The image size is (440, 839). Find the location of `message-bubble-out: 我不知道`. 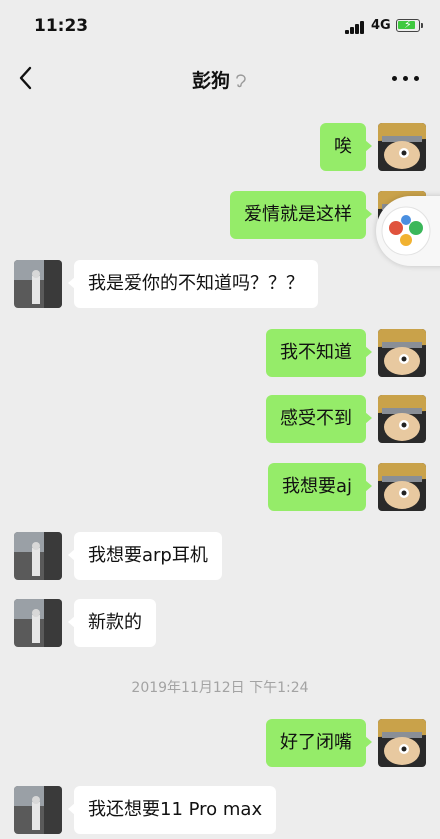

message-bubble-out: 我不知道 is located at coordinates (319, 353).